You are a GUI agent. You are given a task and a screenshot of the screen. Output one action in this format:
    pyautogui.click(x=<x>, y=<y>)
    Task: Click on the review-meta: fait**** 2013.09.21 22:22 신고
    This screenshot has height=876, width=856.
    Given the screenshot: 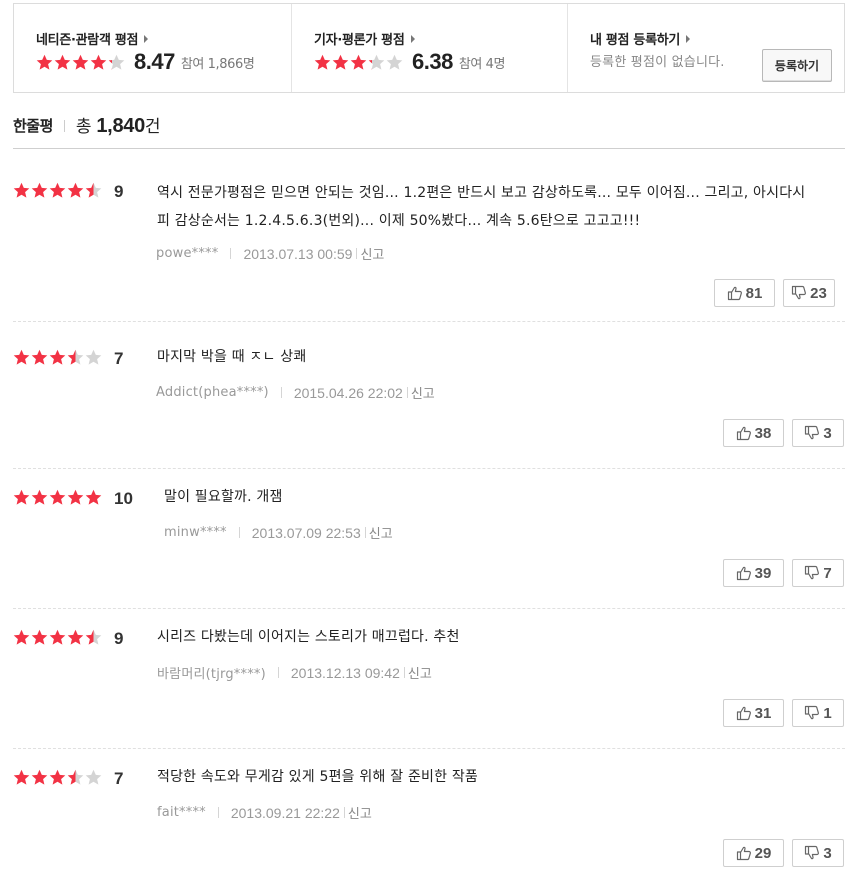 What is the action you would take?
    pyautogui.click(x=264, y=813)
    